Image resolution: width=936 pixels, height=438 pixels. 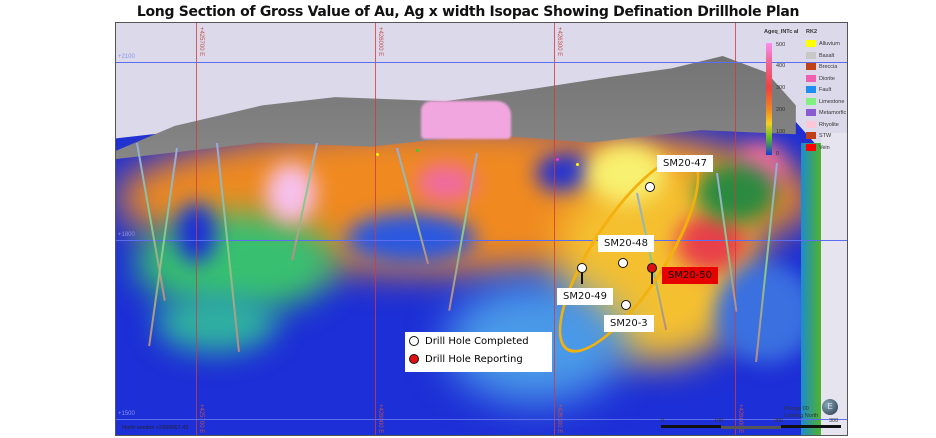 What do you see at coordinates (155, 428) in the screenshot?
I see `section-label: North section +2960067.43` at bounding box center [155, 428].